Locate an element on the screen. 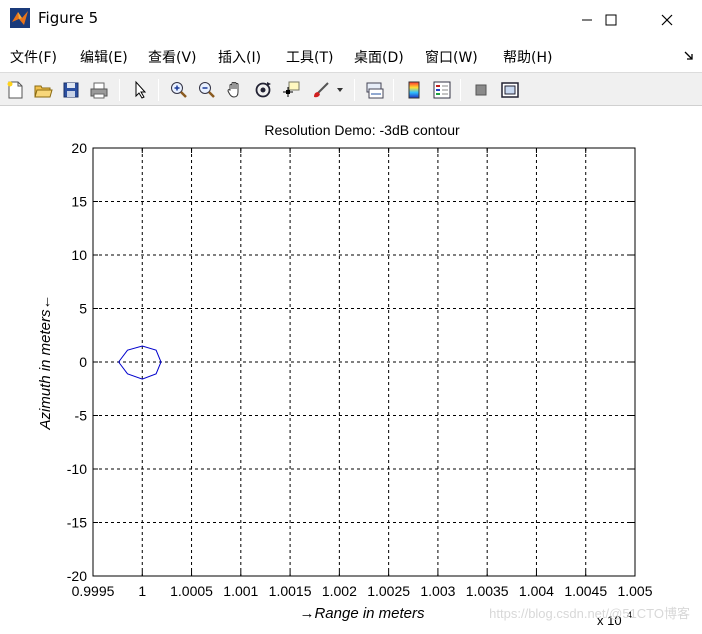 Image resolution: width=702 pixels, height=634 pixels. x-tick-label: 1.0015 is located at coordinates (290, 591).